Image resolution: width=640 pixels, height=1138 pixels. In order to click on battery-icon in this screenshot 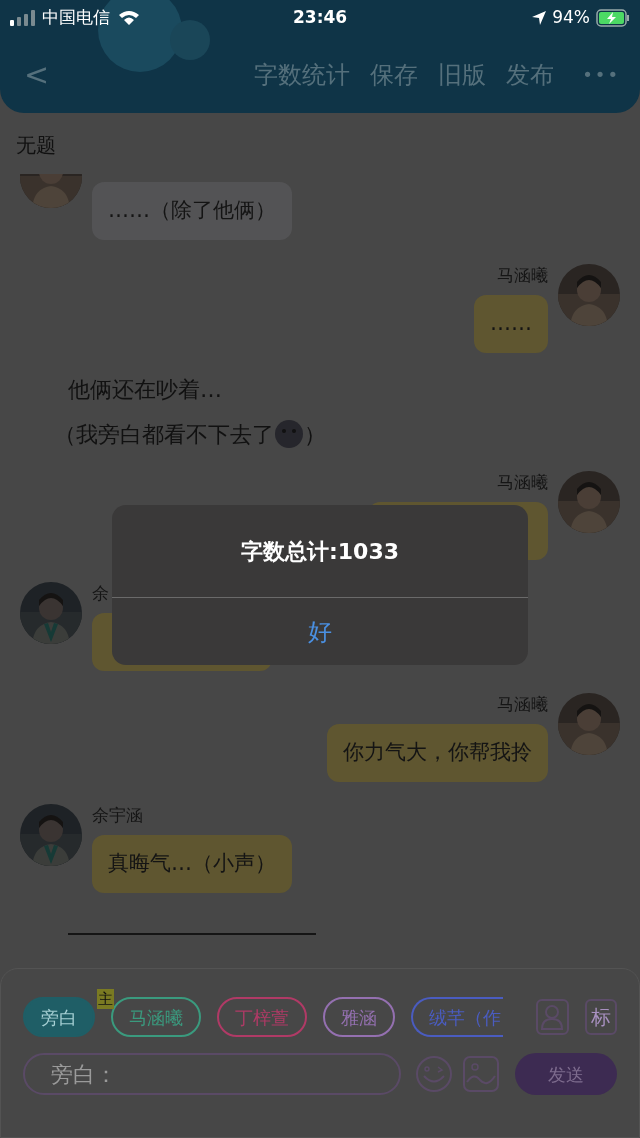, I will do `click(613, 18)`.